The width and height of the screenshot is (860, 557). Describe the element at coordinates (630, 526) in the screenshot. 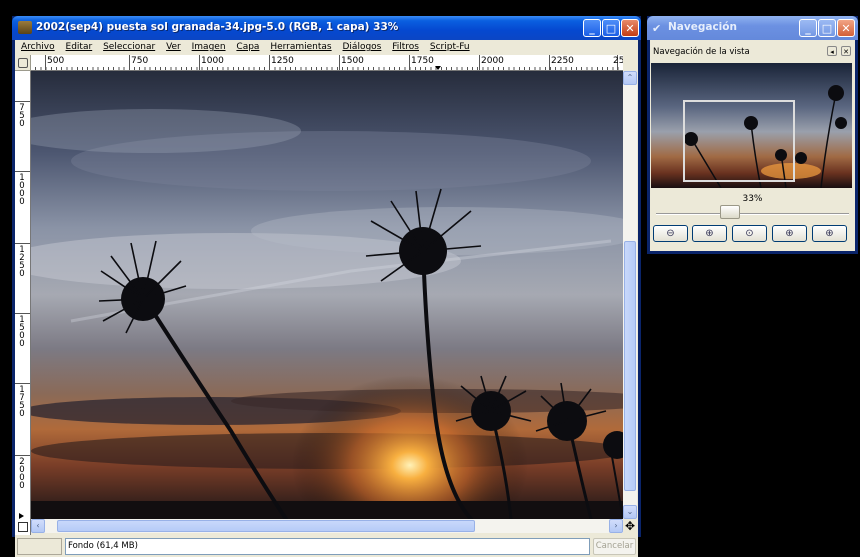

I see `move-icon: ✥` at that location.